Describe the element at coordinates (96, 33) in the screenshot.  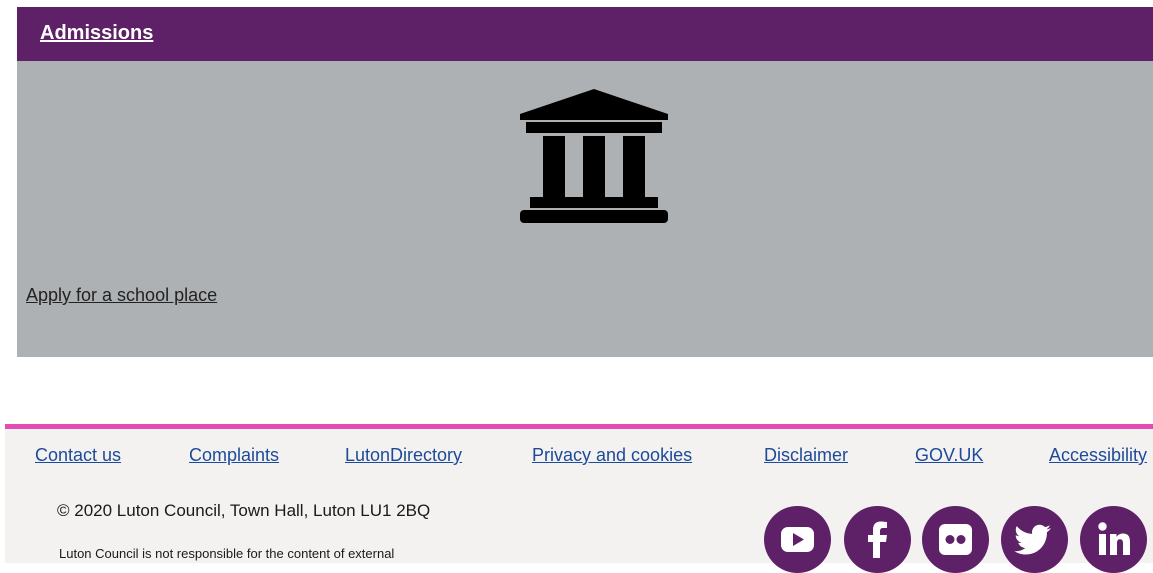
I see `admissions-title-link: Admissions` at that location.